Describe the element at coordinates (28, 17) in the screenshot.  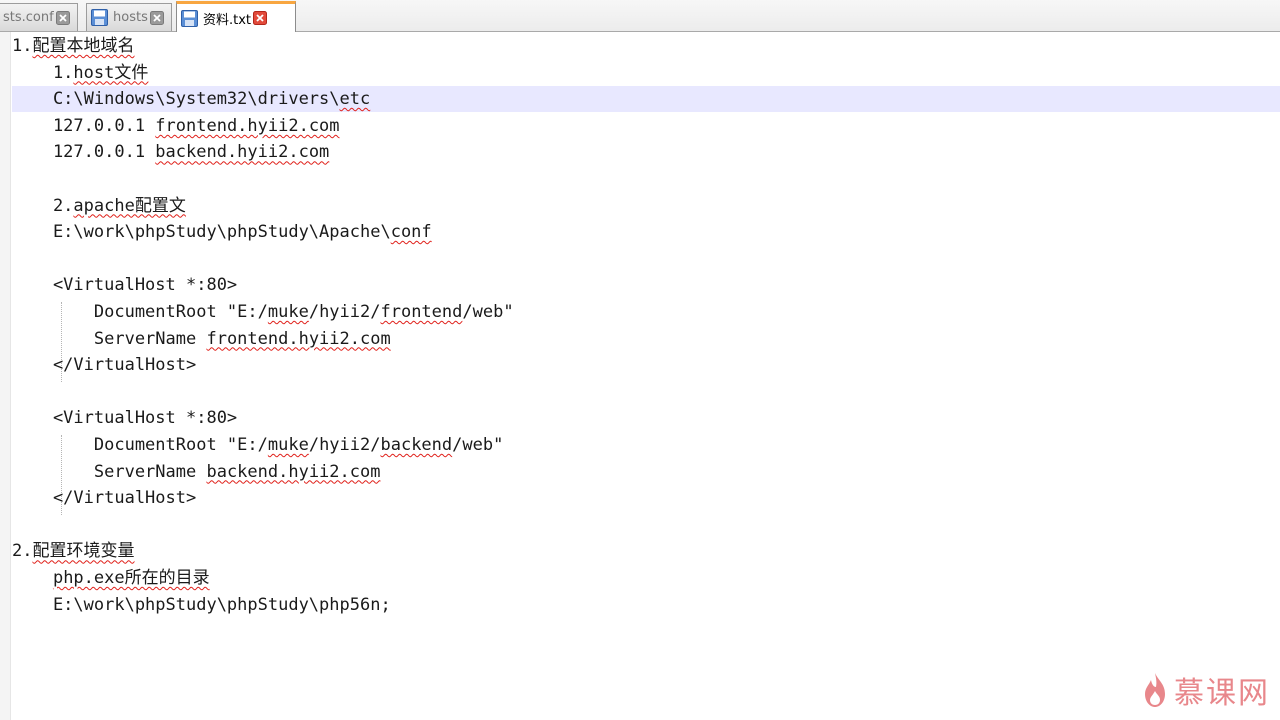
I see `tab-label: sts.conf` at that location.